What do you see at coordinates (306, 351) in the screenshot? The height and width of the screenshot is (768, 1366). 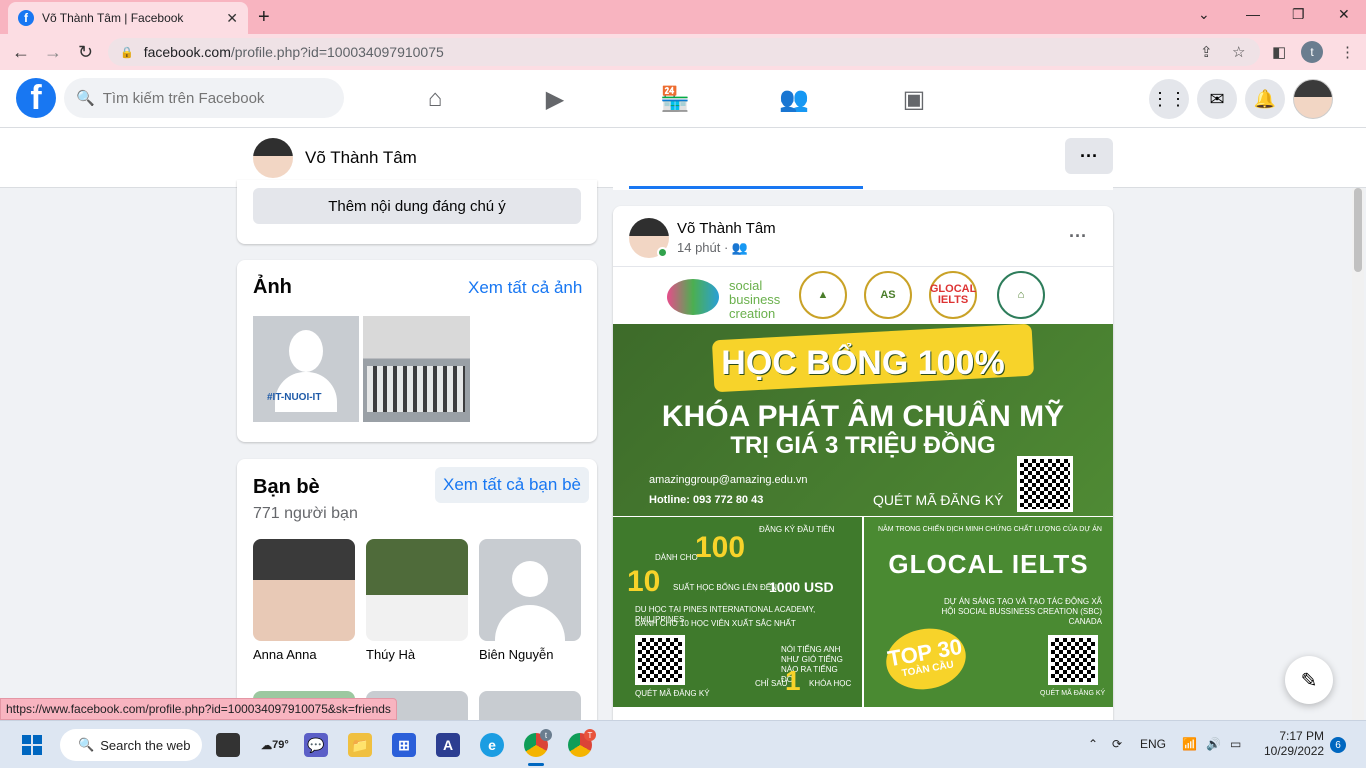 I see `default-avatar-head` at bounding box center [306, 351].